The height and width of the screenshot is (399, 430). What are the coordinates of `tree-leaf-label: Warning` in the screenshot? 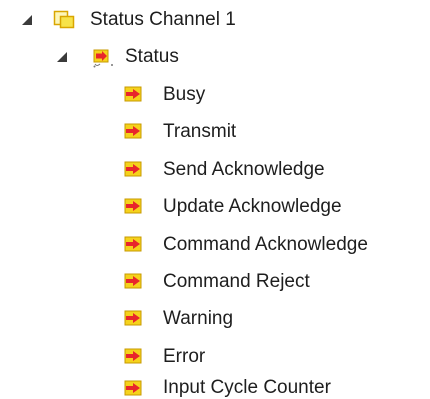 It's located at (198, 318).